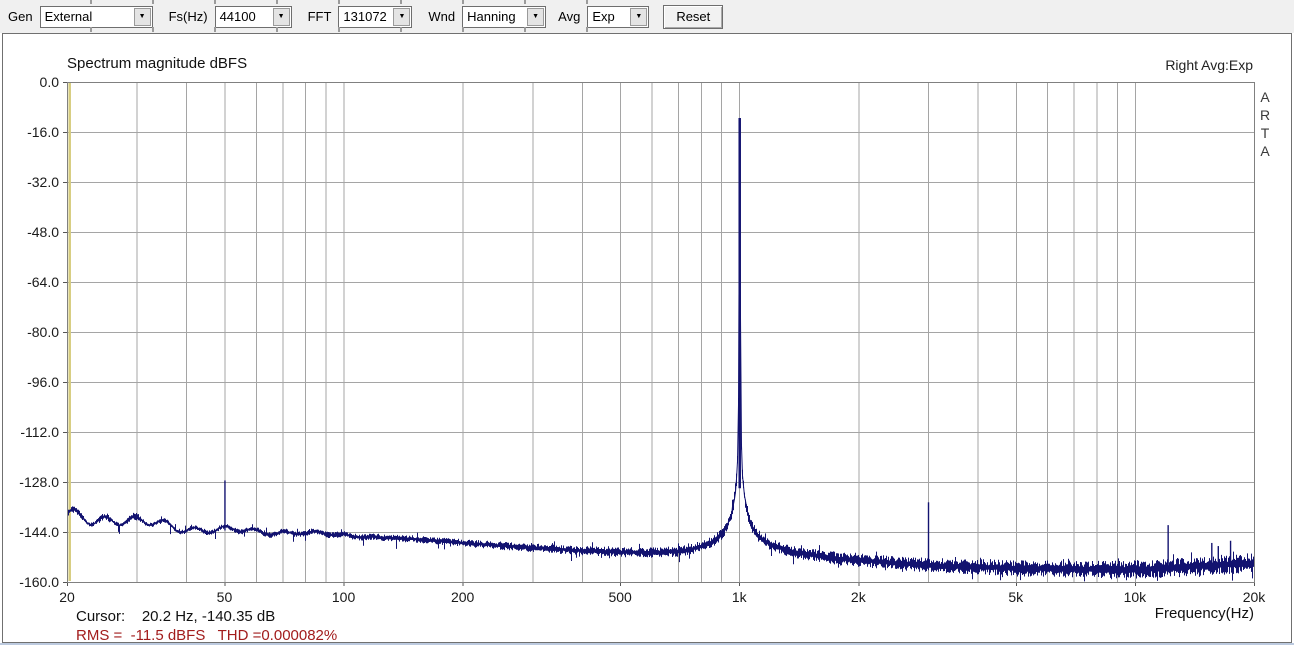 Image resolution: width=1294 pixels, height=645 pixels. I want to click on x-tick-label: 2k, so click(859, 597).